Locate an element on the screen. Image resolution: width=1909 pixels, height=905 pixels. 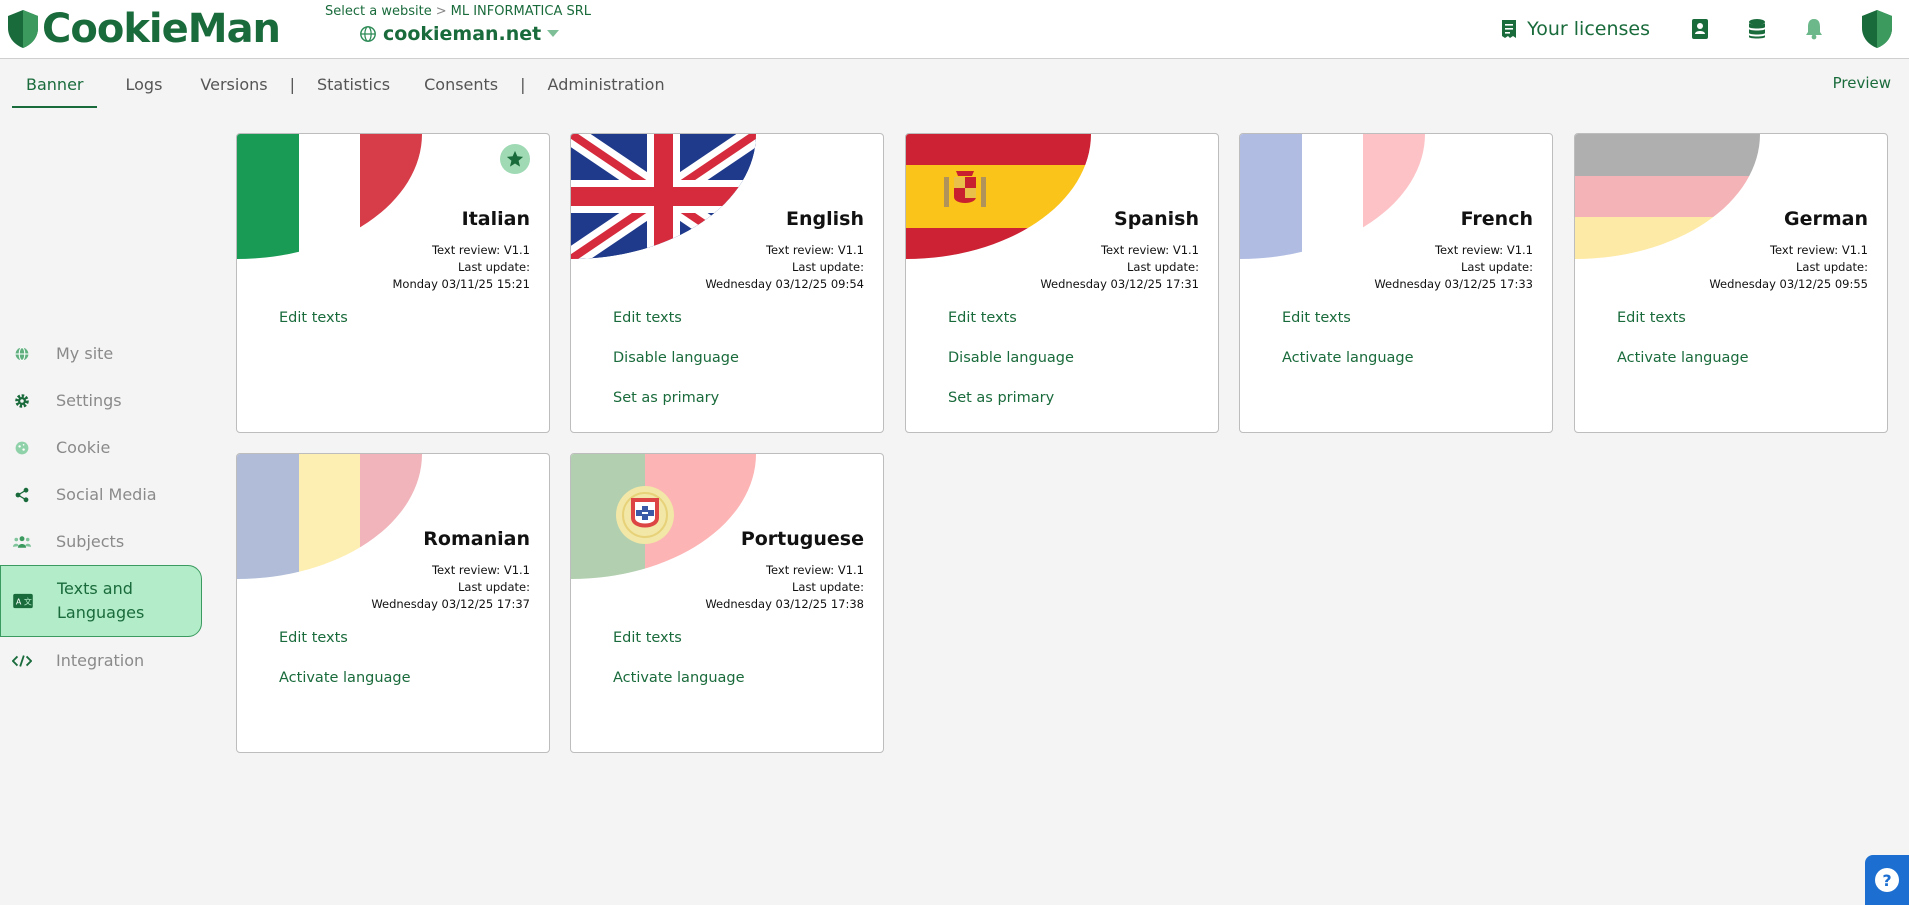
tab-statistics: Statistics is located at coordinates (353, 84).